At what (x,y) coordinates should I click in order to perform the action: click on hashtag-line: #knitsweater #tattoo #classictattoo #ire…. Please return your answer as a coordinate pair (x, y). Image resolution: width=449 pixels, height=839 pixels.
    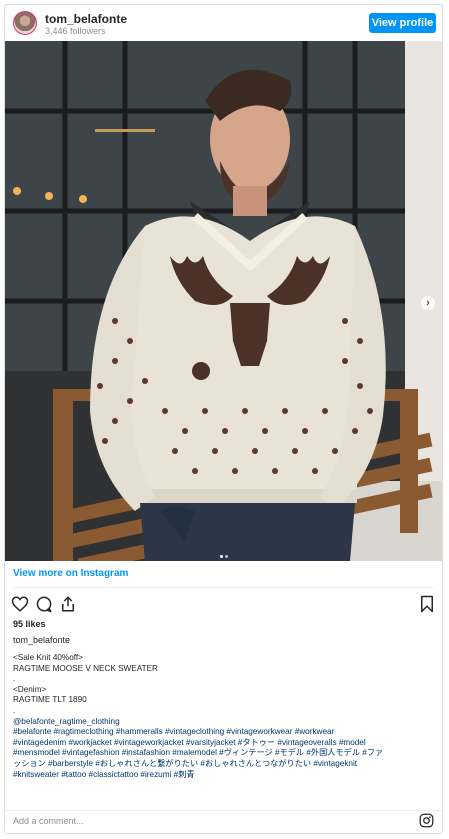
    Looking at the image, I should click on (223, 775).